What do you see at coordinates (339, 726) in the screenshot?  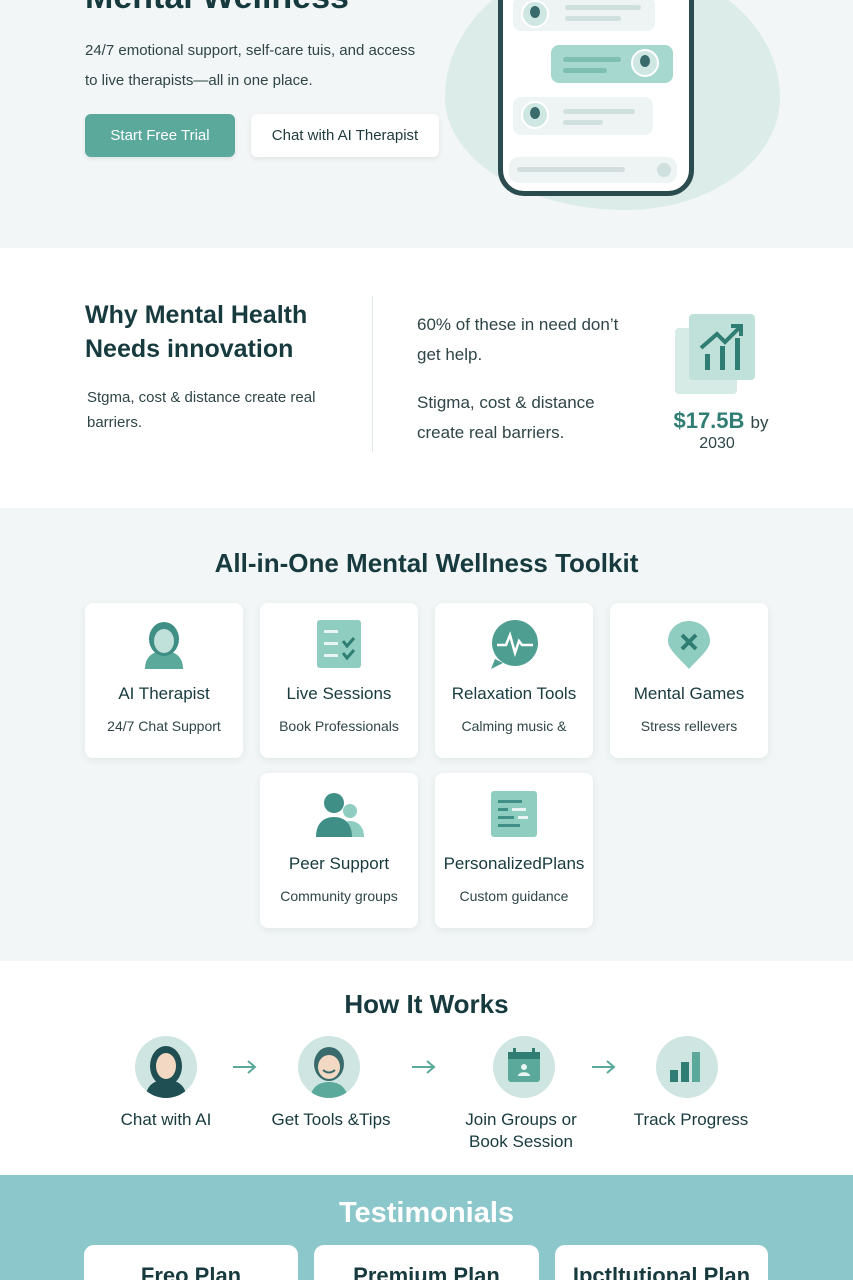 I see `card-subtitle: Book Professionals` at bounding box center [339, 726].